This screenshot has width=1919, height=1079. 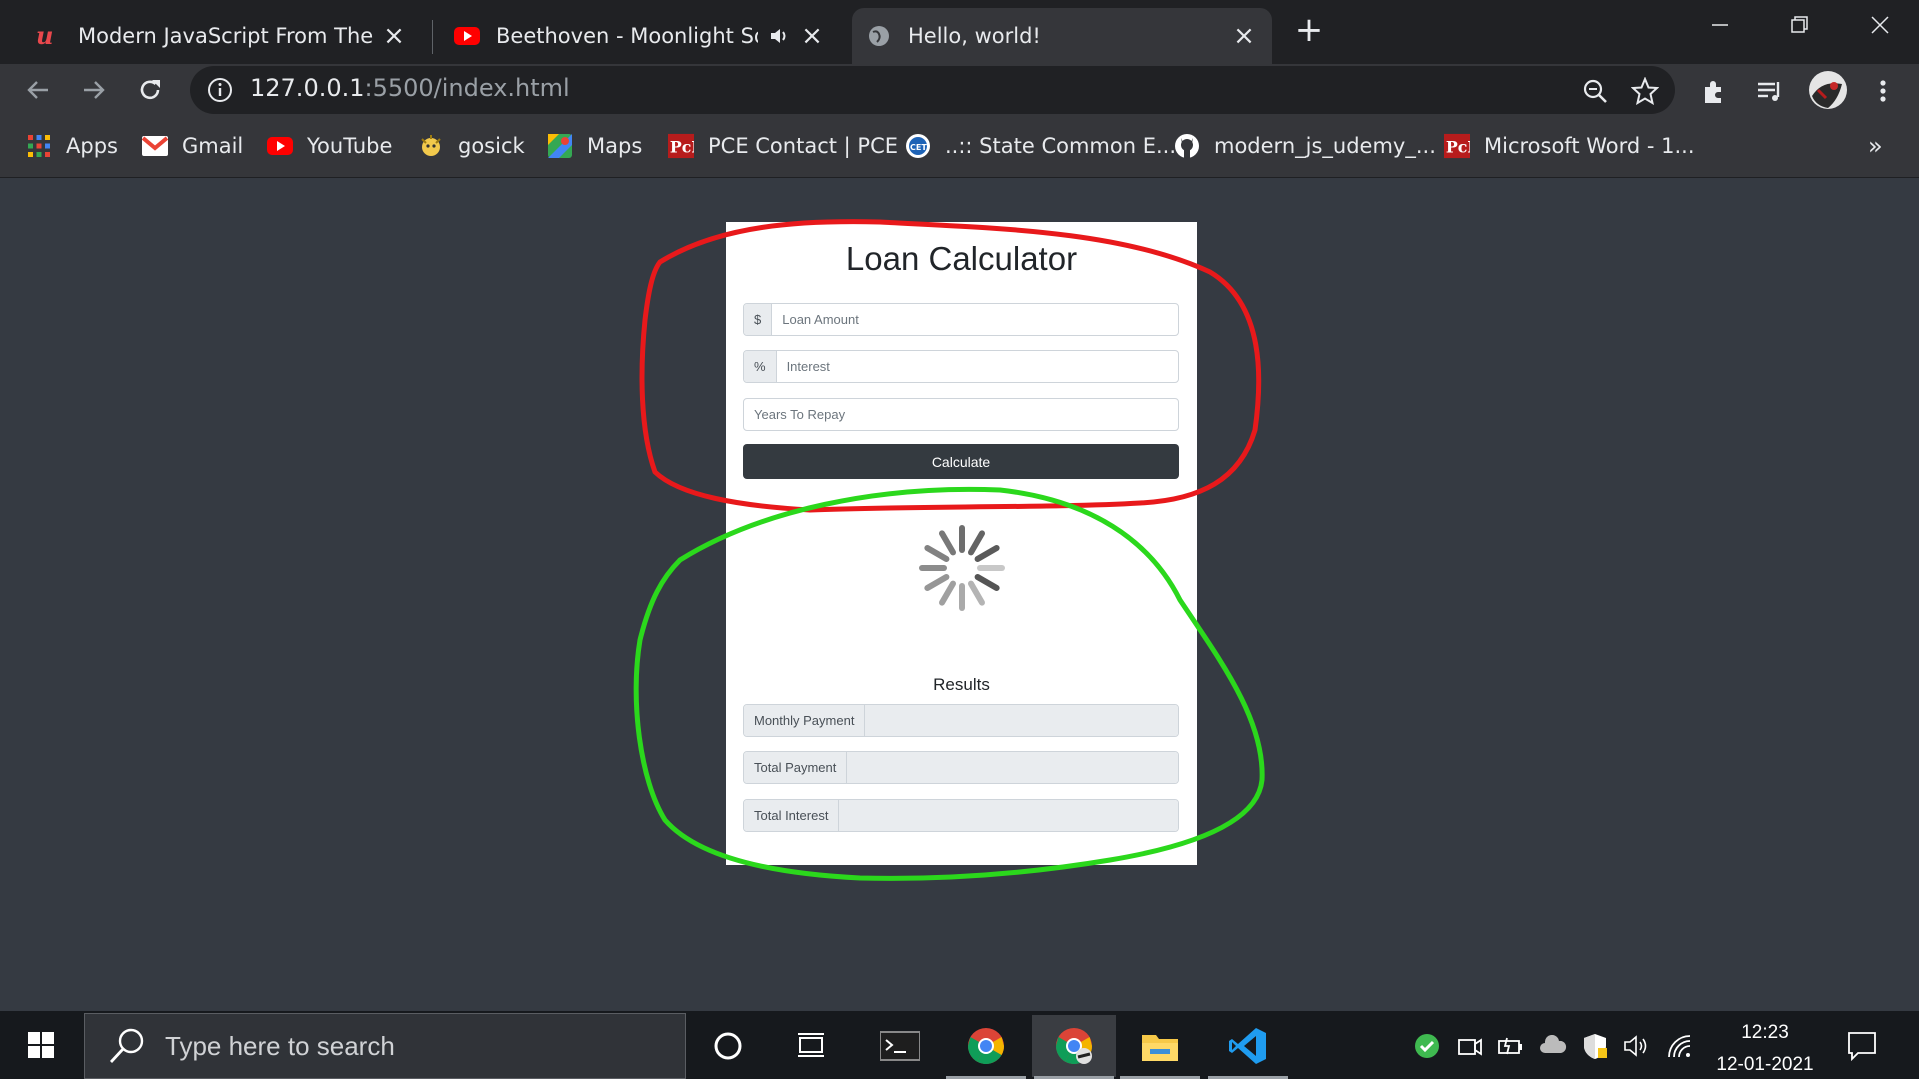 What do you see at coordinates (1875, 146) in the screenshot?
I see `more-bookmarks-button: »` at bounding box center [1875, 146].